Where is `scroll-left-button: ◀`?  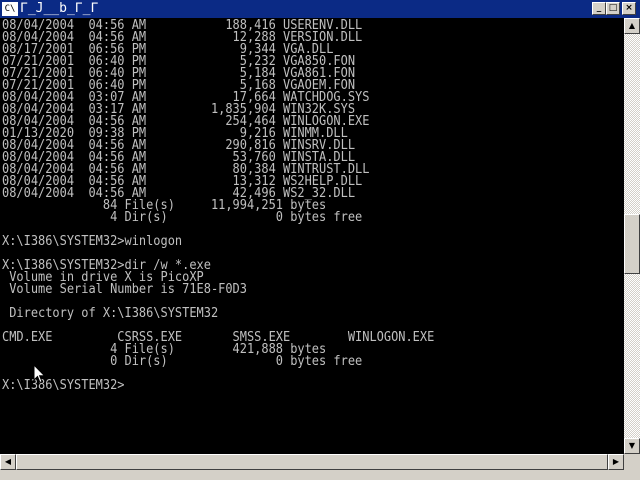 scroll-left-button: ◀ is located at coordinates (8, 462).